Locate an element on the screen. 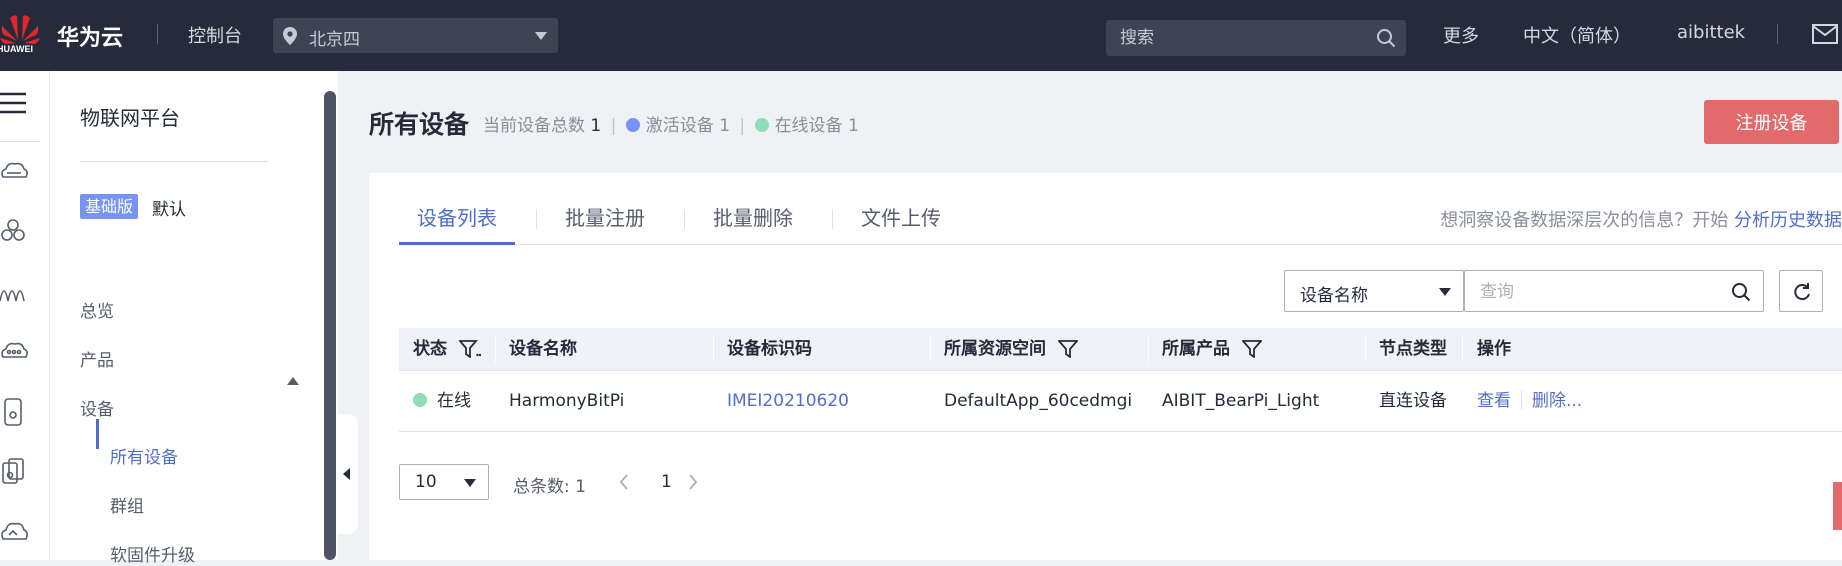 This screenshot has width=1842, height=566. col-device-id: 设备标识码 is located at coordinates (769, 349).